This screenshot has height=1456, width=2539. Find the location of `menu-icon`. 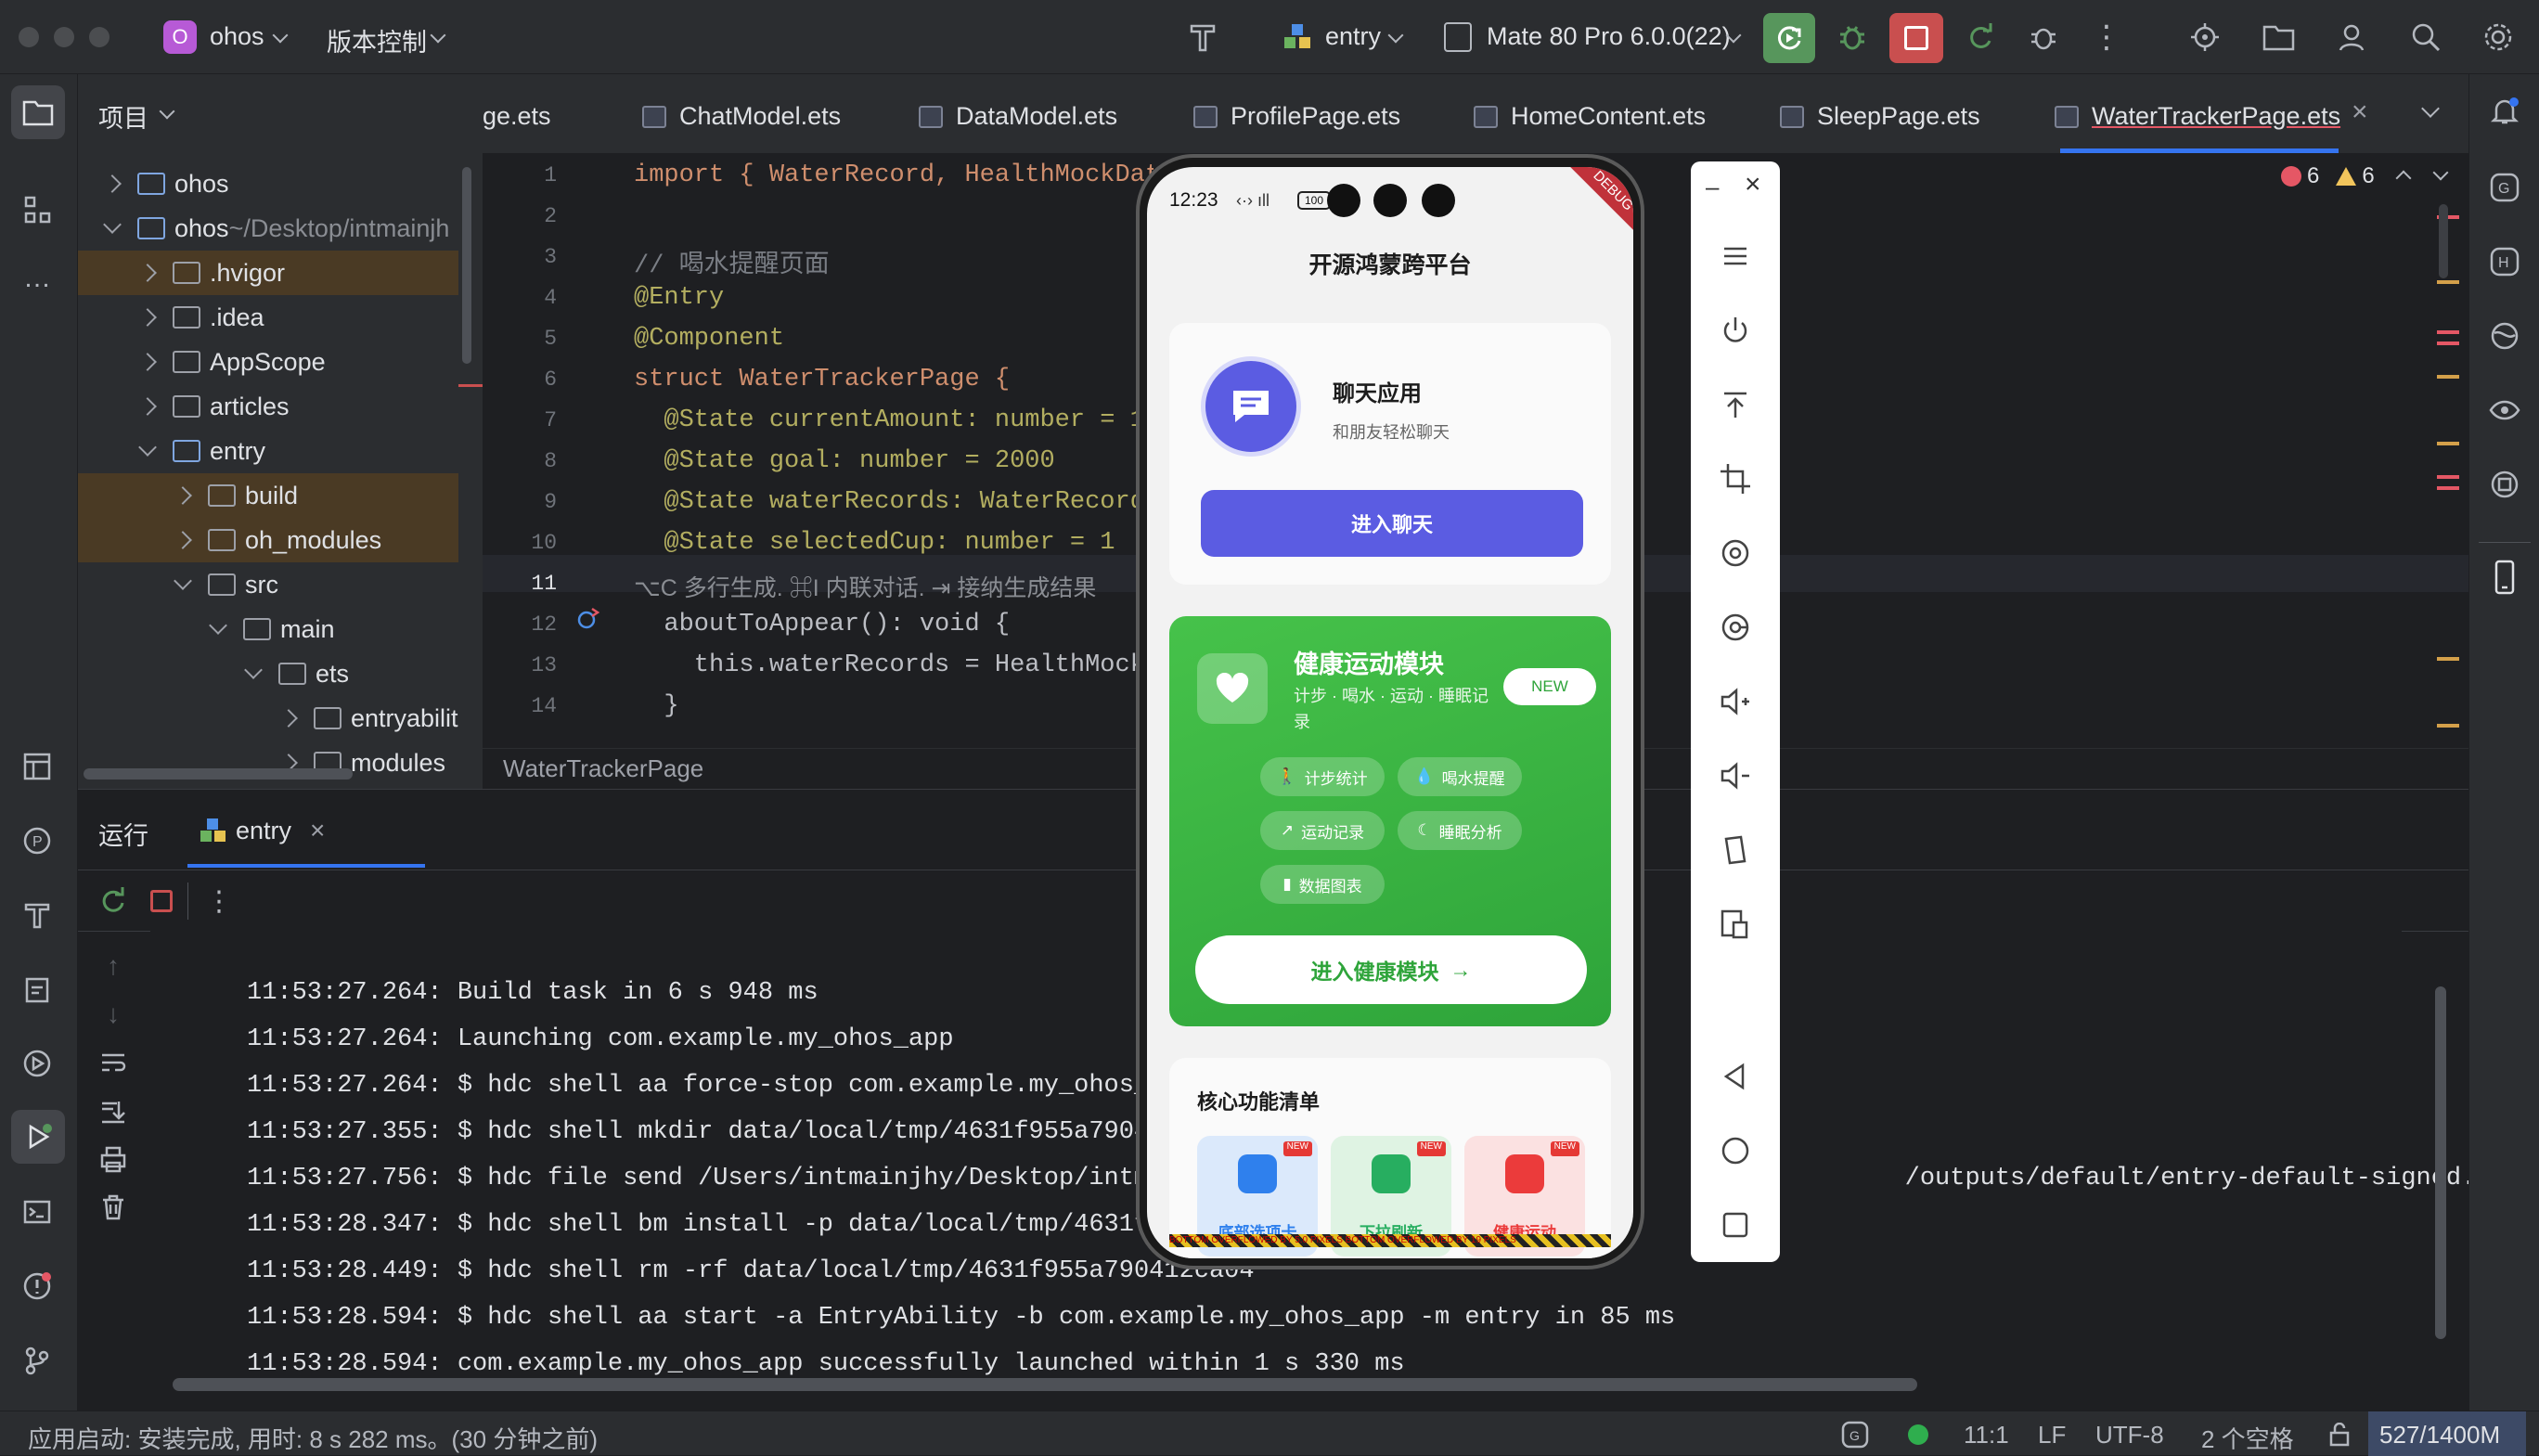

menu-icon is located at coordinates (1735, 256).